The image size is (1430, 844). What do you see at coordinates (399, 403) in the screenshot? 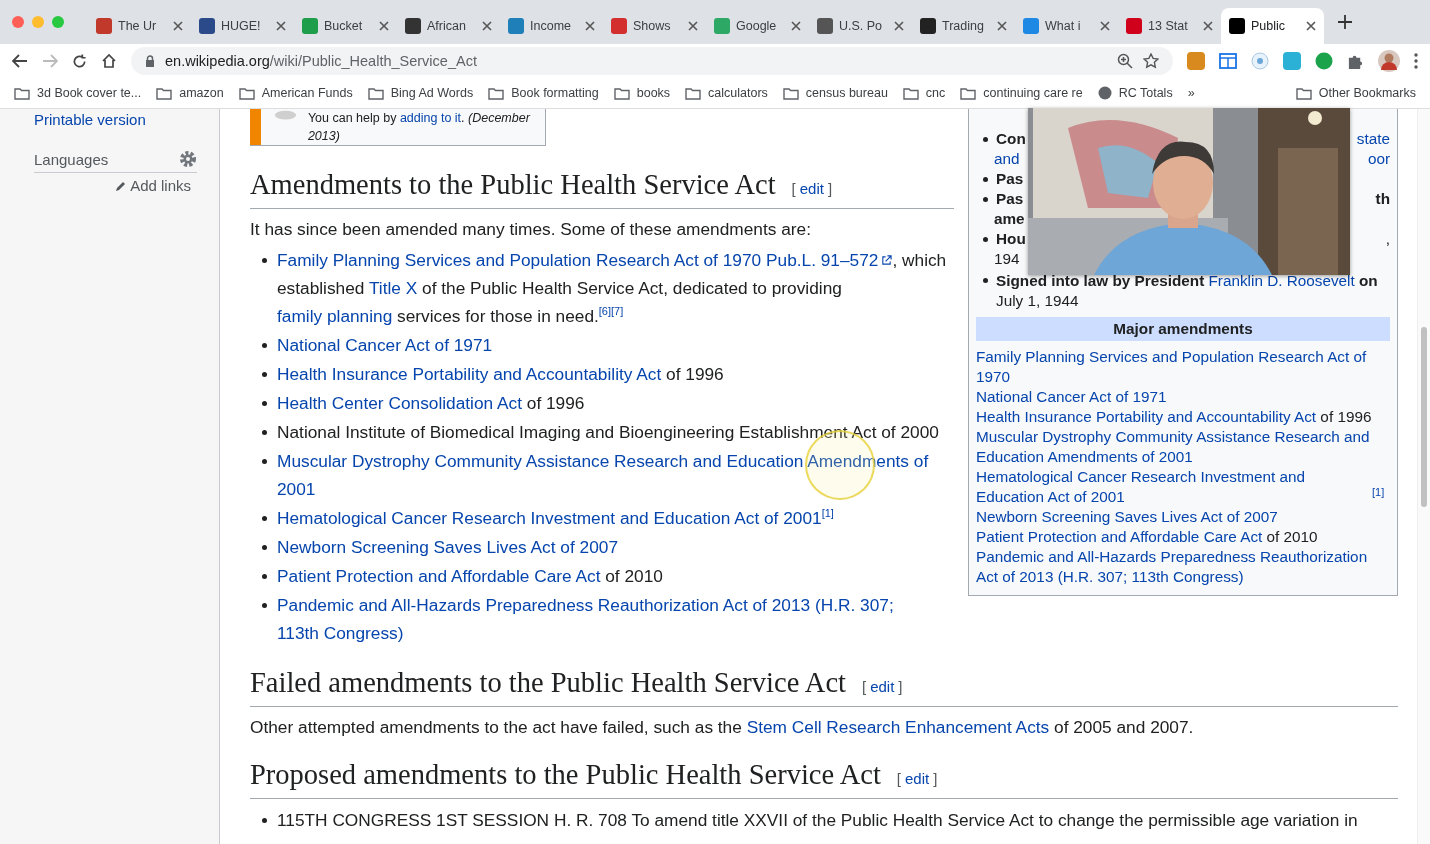
I see `link: Health Center Consolidation Act` at bounding box center [399, 403].